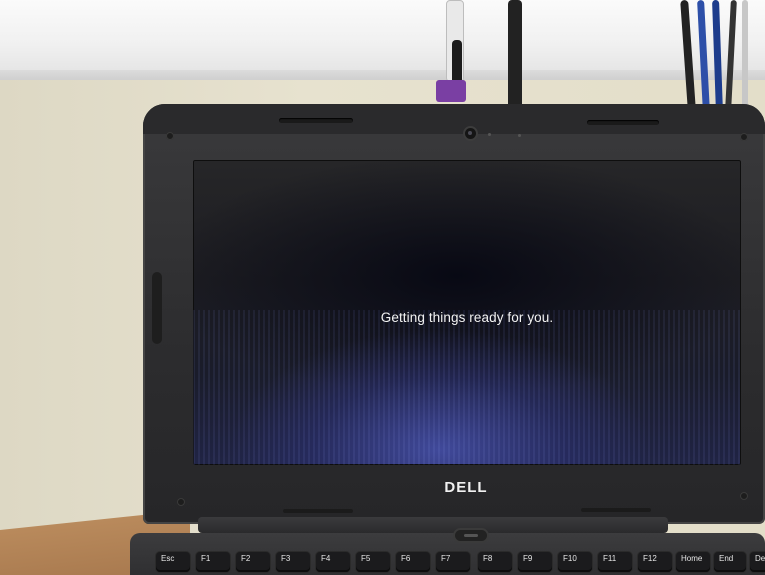 Image resolution: width=765 pixels, height=575 pixels. I want to click on power-button, so click(471, 535).